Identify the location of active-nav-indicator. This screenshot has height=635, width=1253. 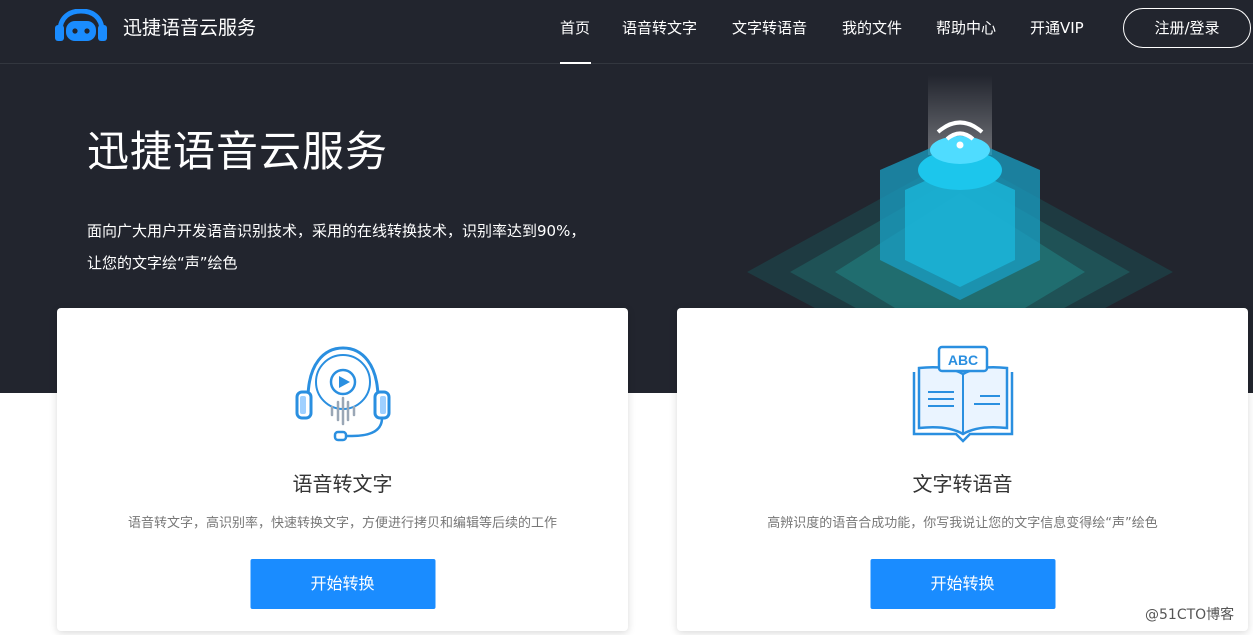
(575, 63).